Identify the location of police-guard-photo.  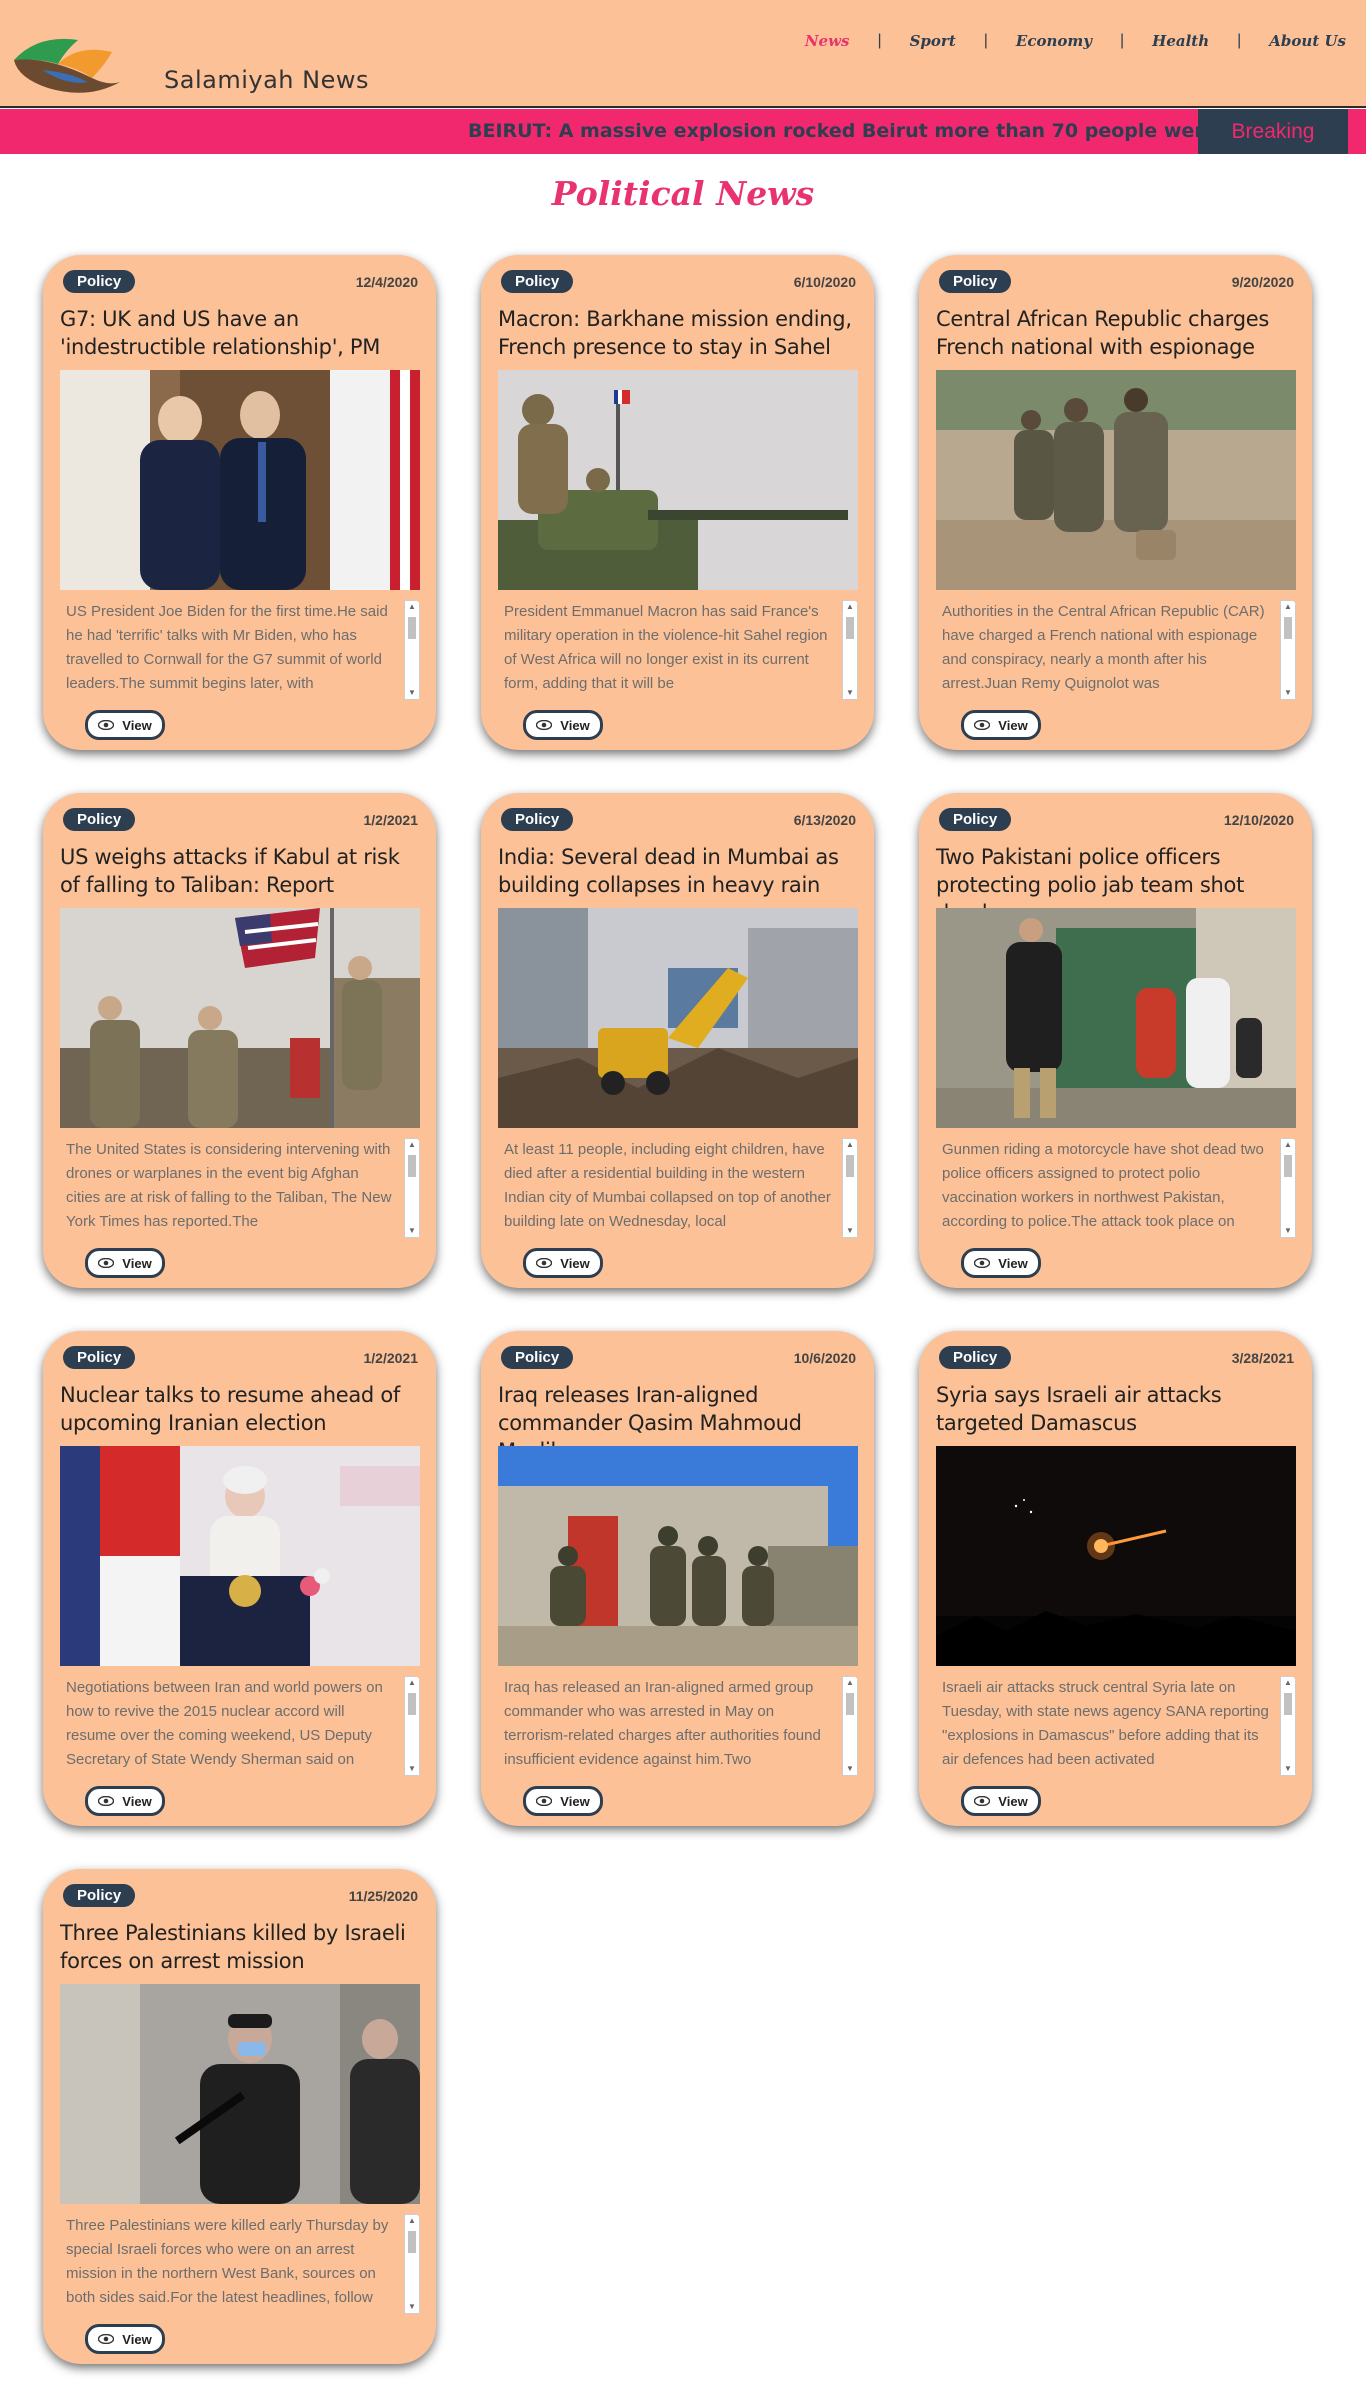
(1116, 1018).